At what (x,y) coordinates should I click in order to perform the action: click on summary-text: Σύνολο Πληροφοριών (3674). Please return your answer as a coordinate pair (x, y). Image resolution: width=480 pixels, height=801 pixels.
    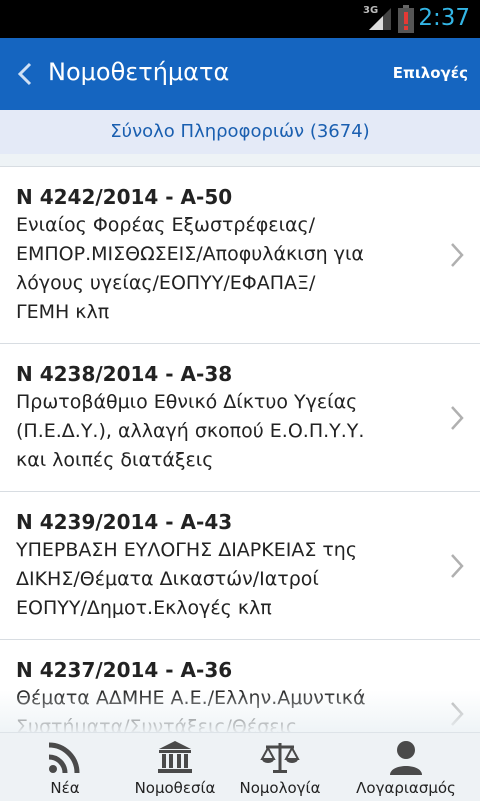
    Looking at the image, I should click on (240, 131).